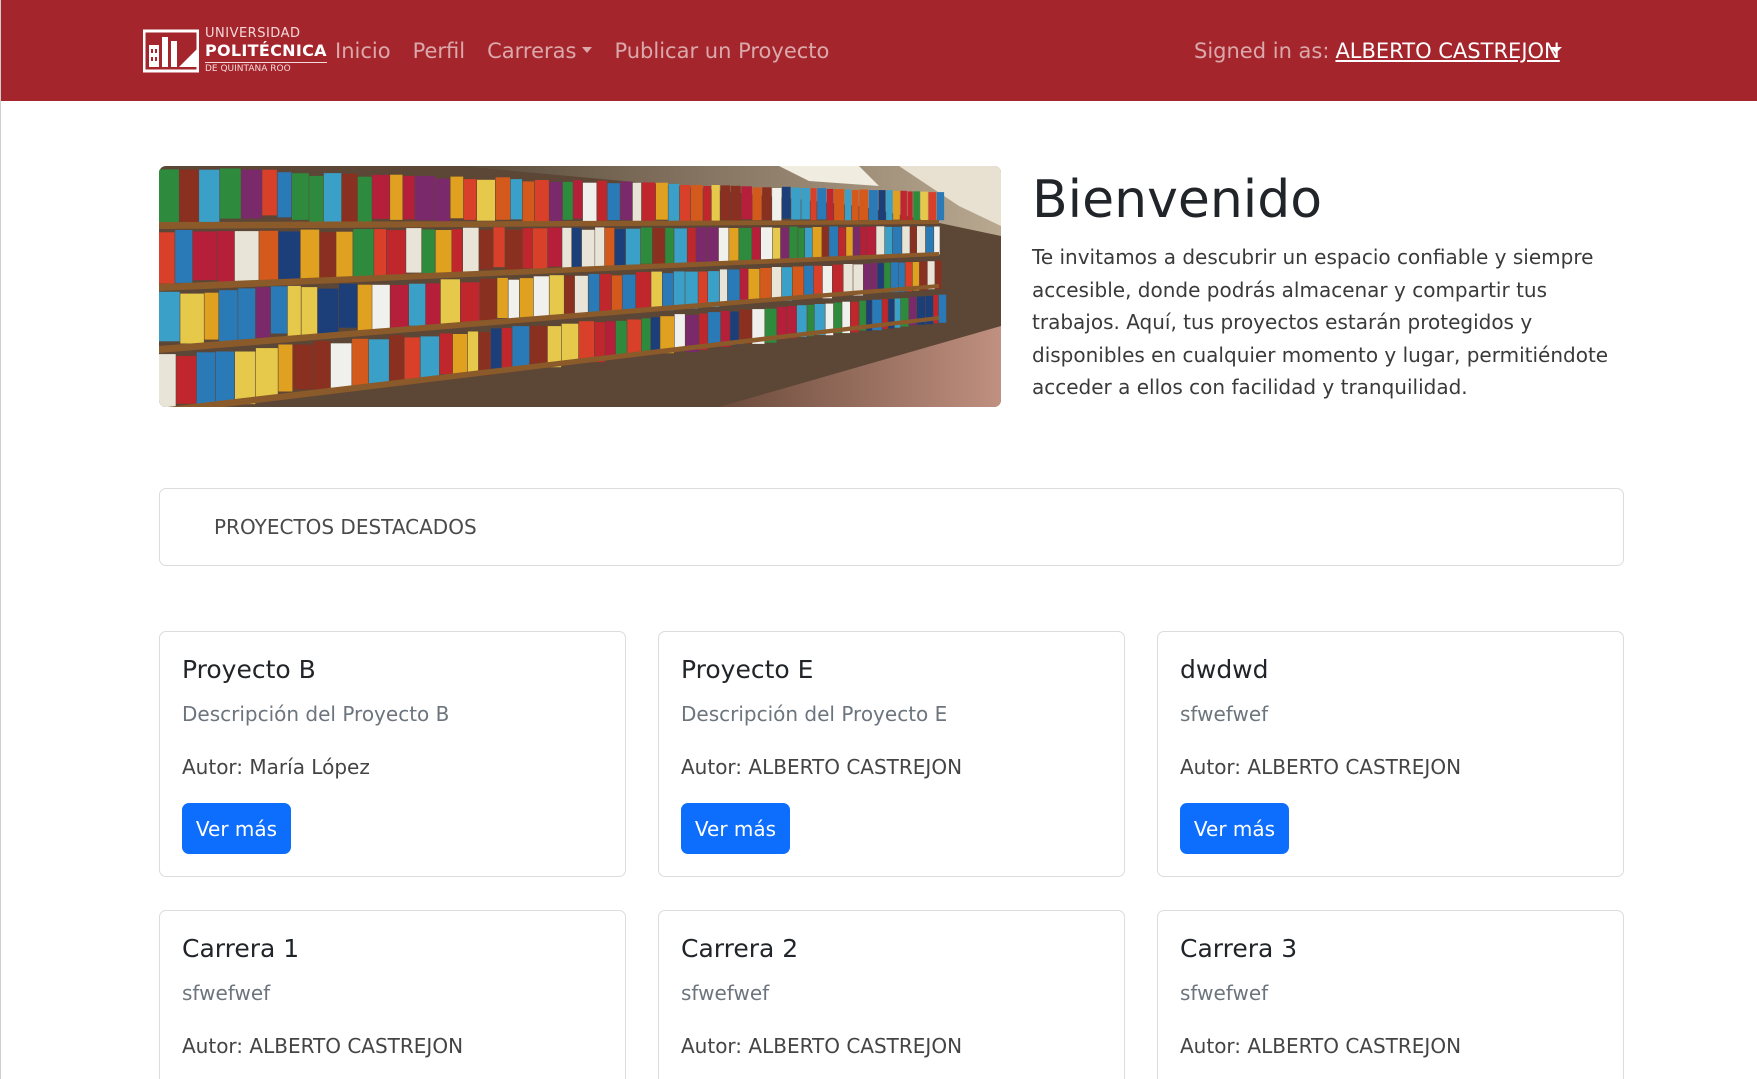 The width and height of the screenshot is (1757, 1079). What do you see at coordinates (241, 948) in the screenshot?
I see `card-title: Carrera 1` at bounding box center [241, 948].